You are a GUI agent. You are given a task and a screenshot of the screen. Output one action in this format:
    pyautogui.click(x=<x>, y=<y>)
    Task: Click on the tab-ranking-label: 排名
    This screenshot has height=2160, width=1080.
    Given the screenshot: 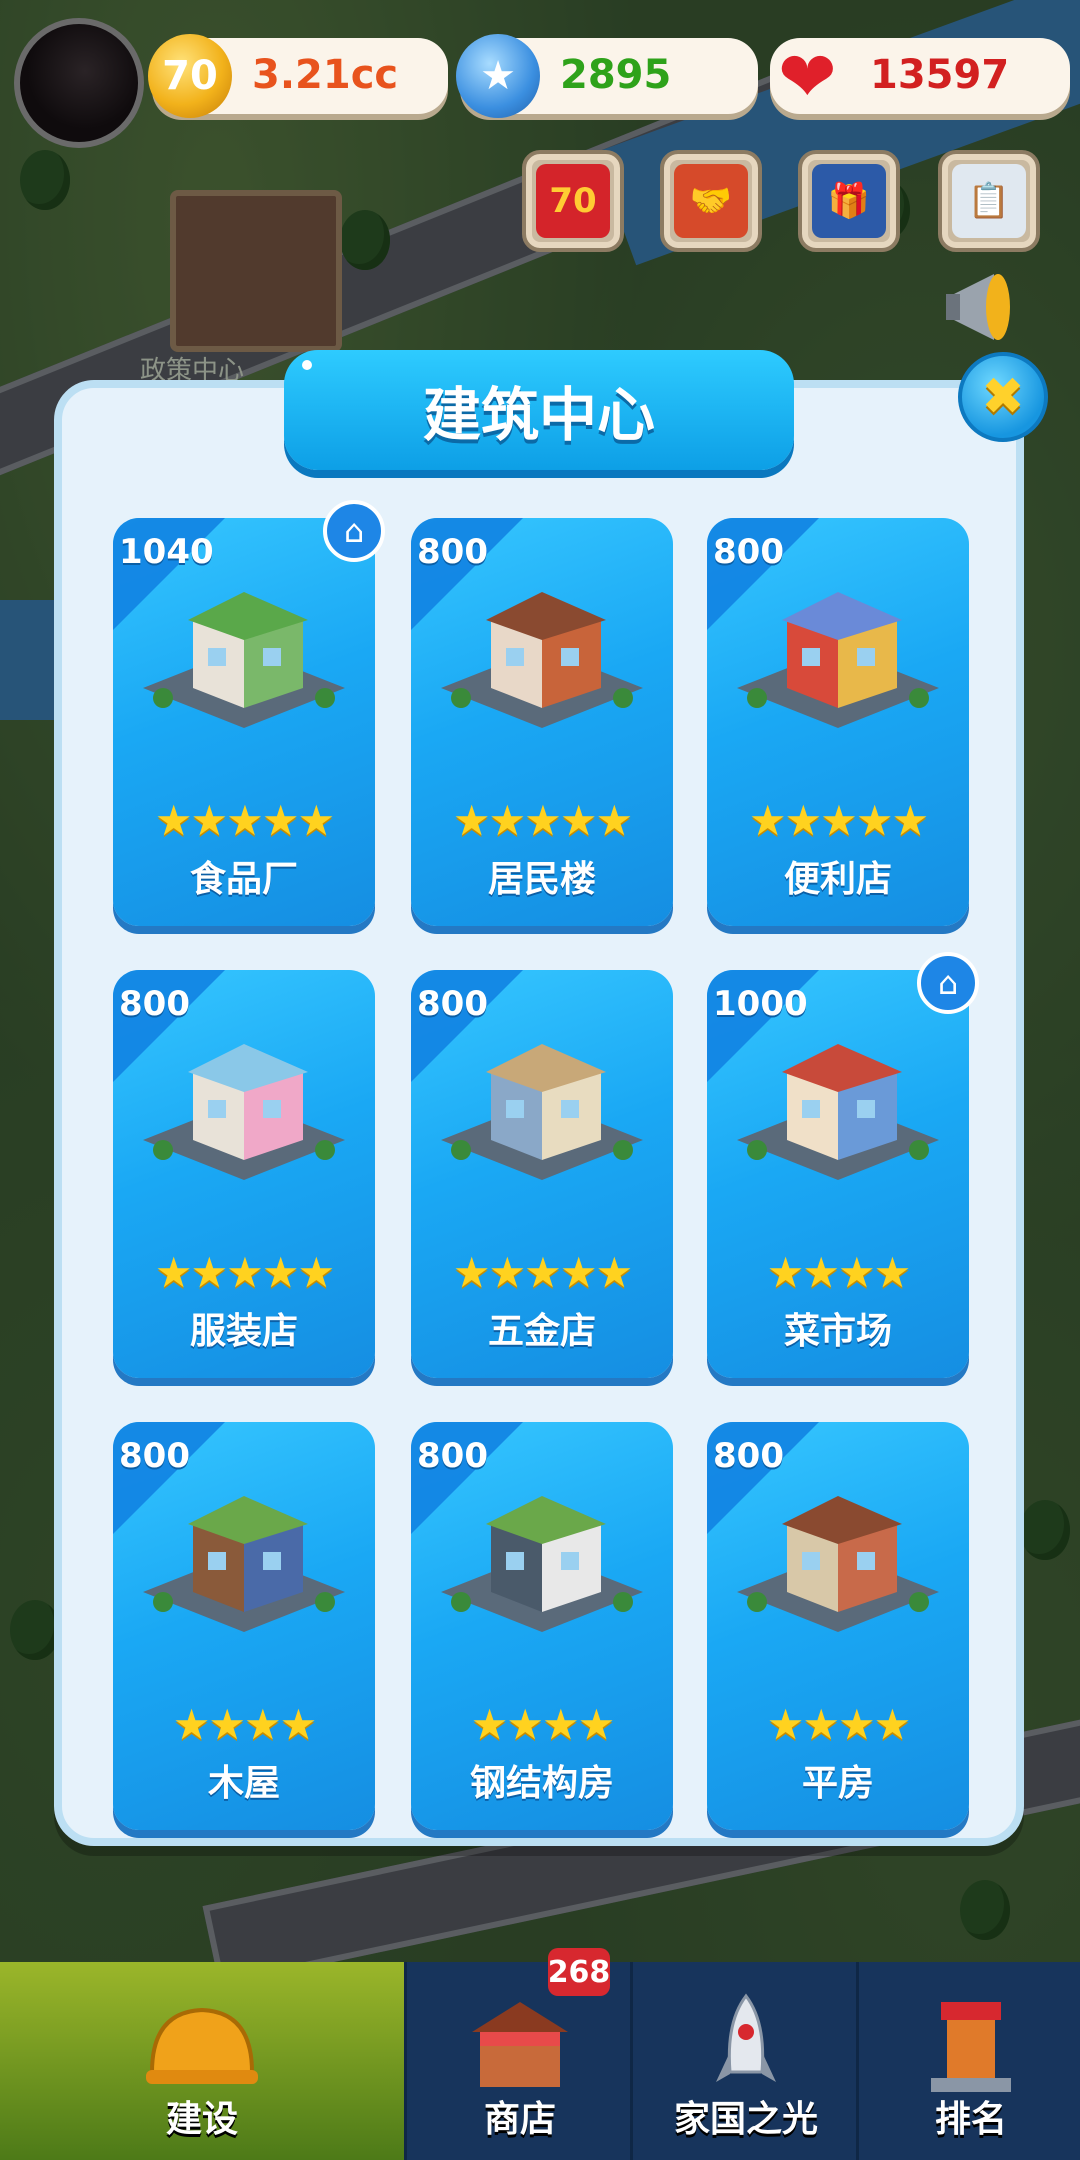 What is the action you would take?
    pyautogui.click(x=970, y=2119)
    